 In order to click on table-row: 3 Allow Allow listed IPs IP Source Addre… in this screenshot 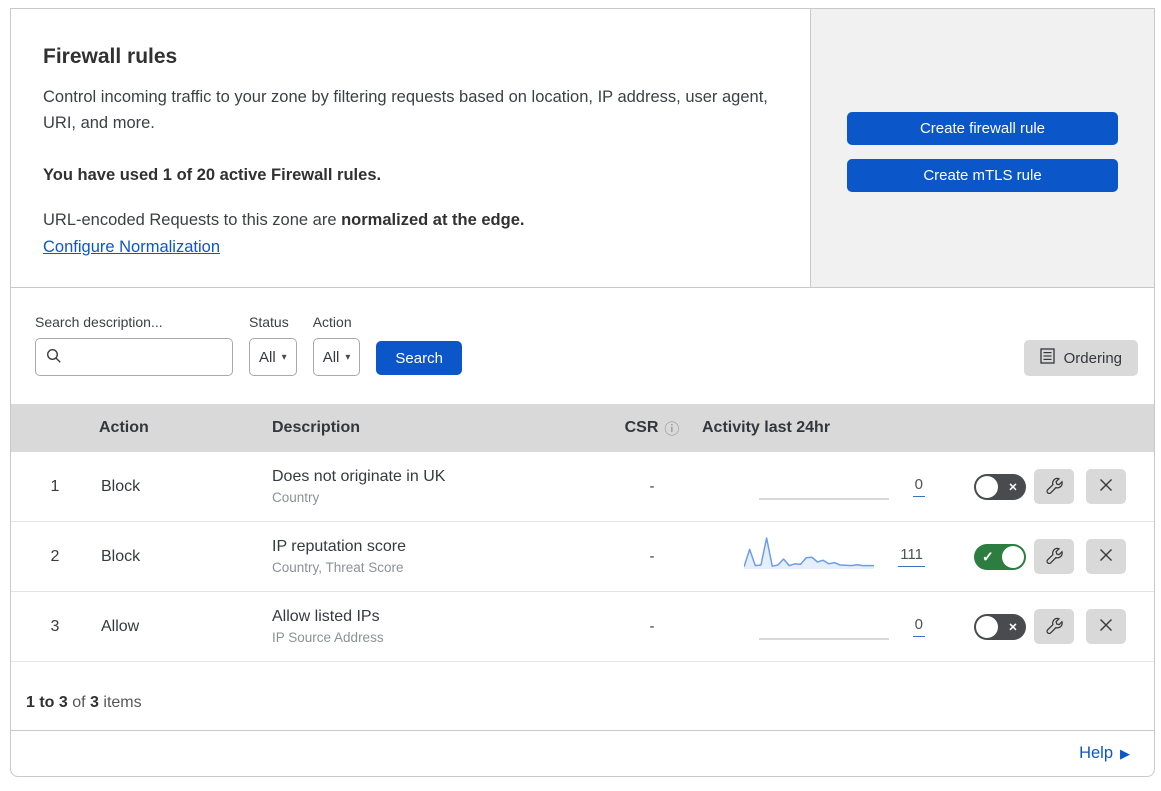, I will do `click(582, 627)`.